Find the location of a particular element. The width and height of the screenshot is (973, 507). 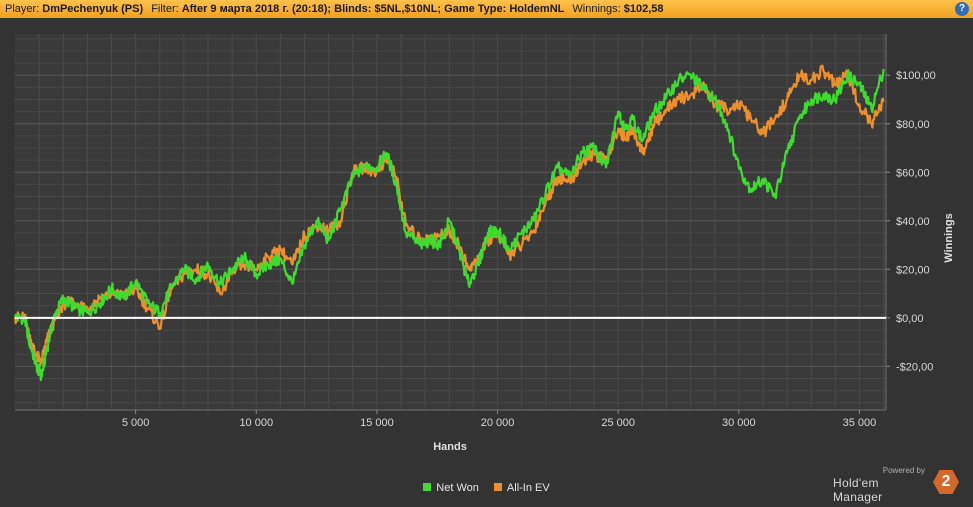

y-tick-label: -$20,00 is located at coordinates (914, 367).